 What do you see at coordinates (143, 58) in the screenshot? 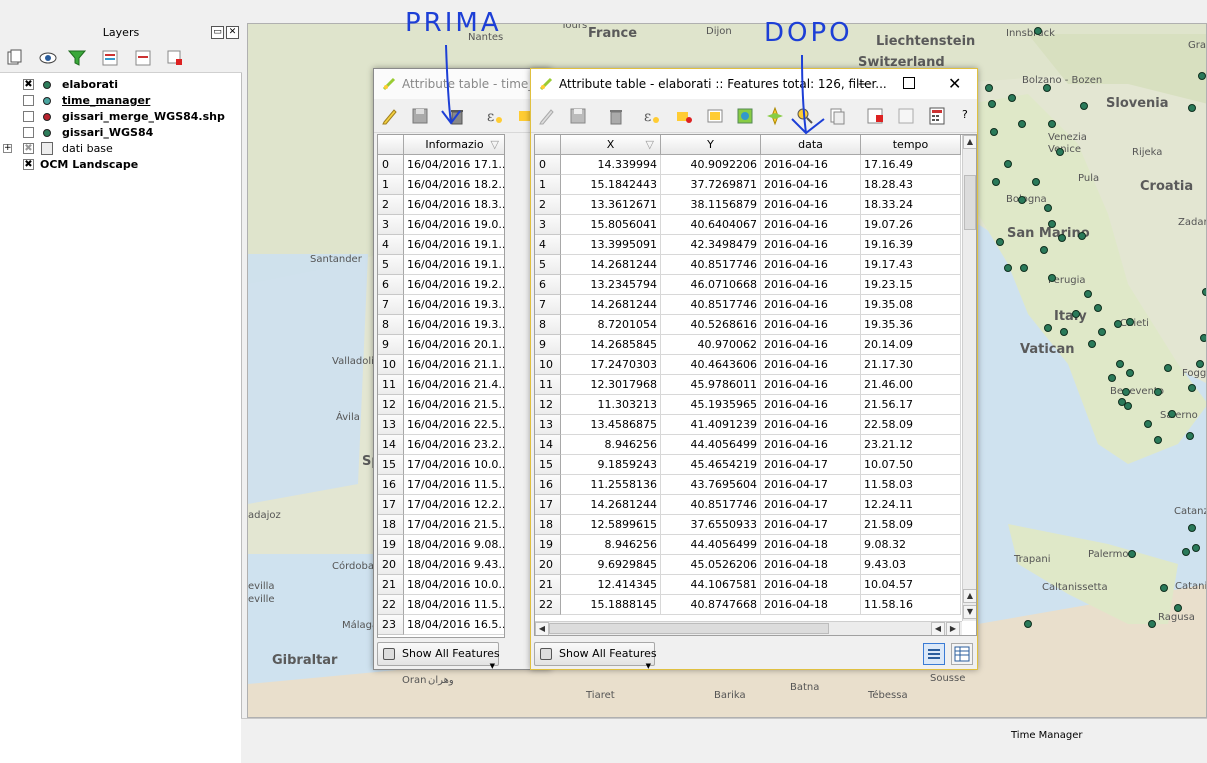
I see `collapse-all-icon` at bounding box center [143, 58].